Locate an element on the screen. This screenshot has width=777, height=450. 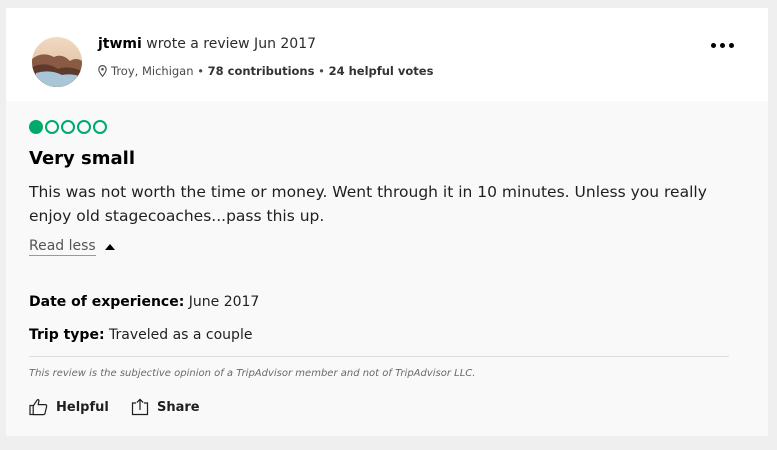
author-contributions: 78 contributions is located at coordinates (261, 71).